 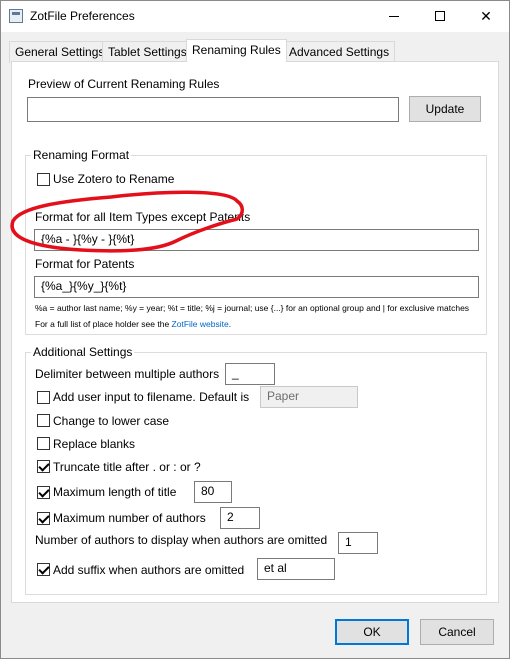 What do you see at coordinates (60, 52) in the screenshot?
I see `tab-general-settings: General Settings` at bounding box center [60, 52].